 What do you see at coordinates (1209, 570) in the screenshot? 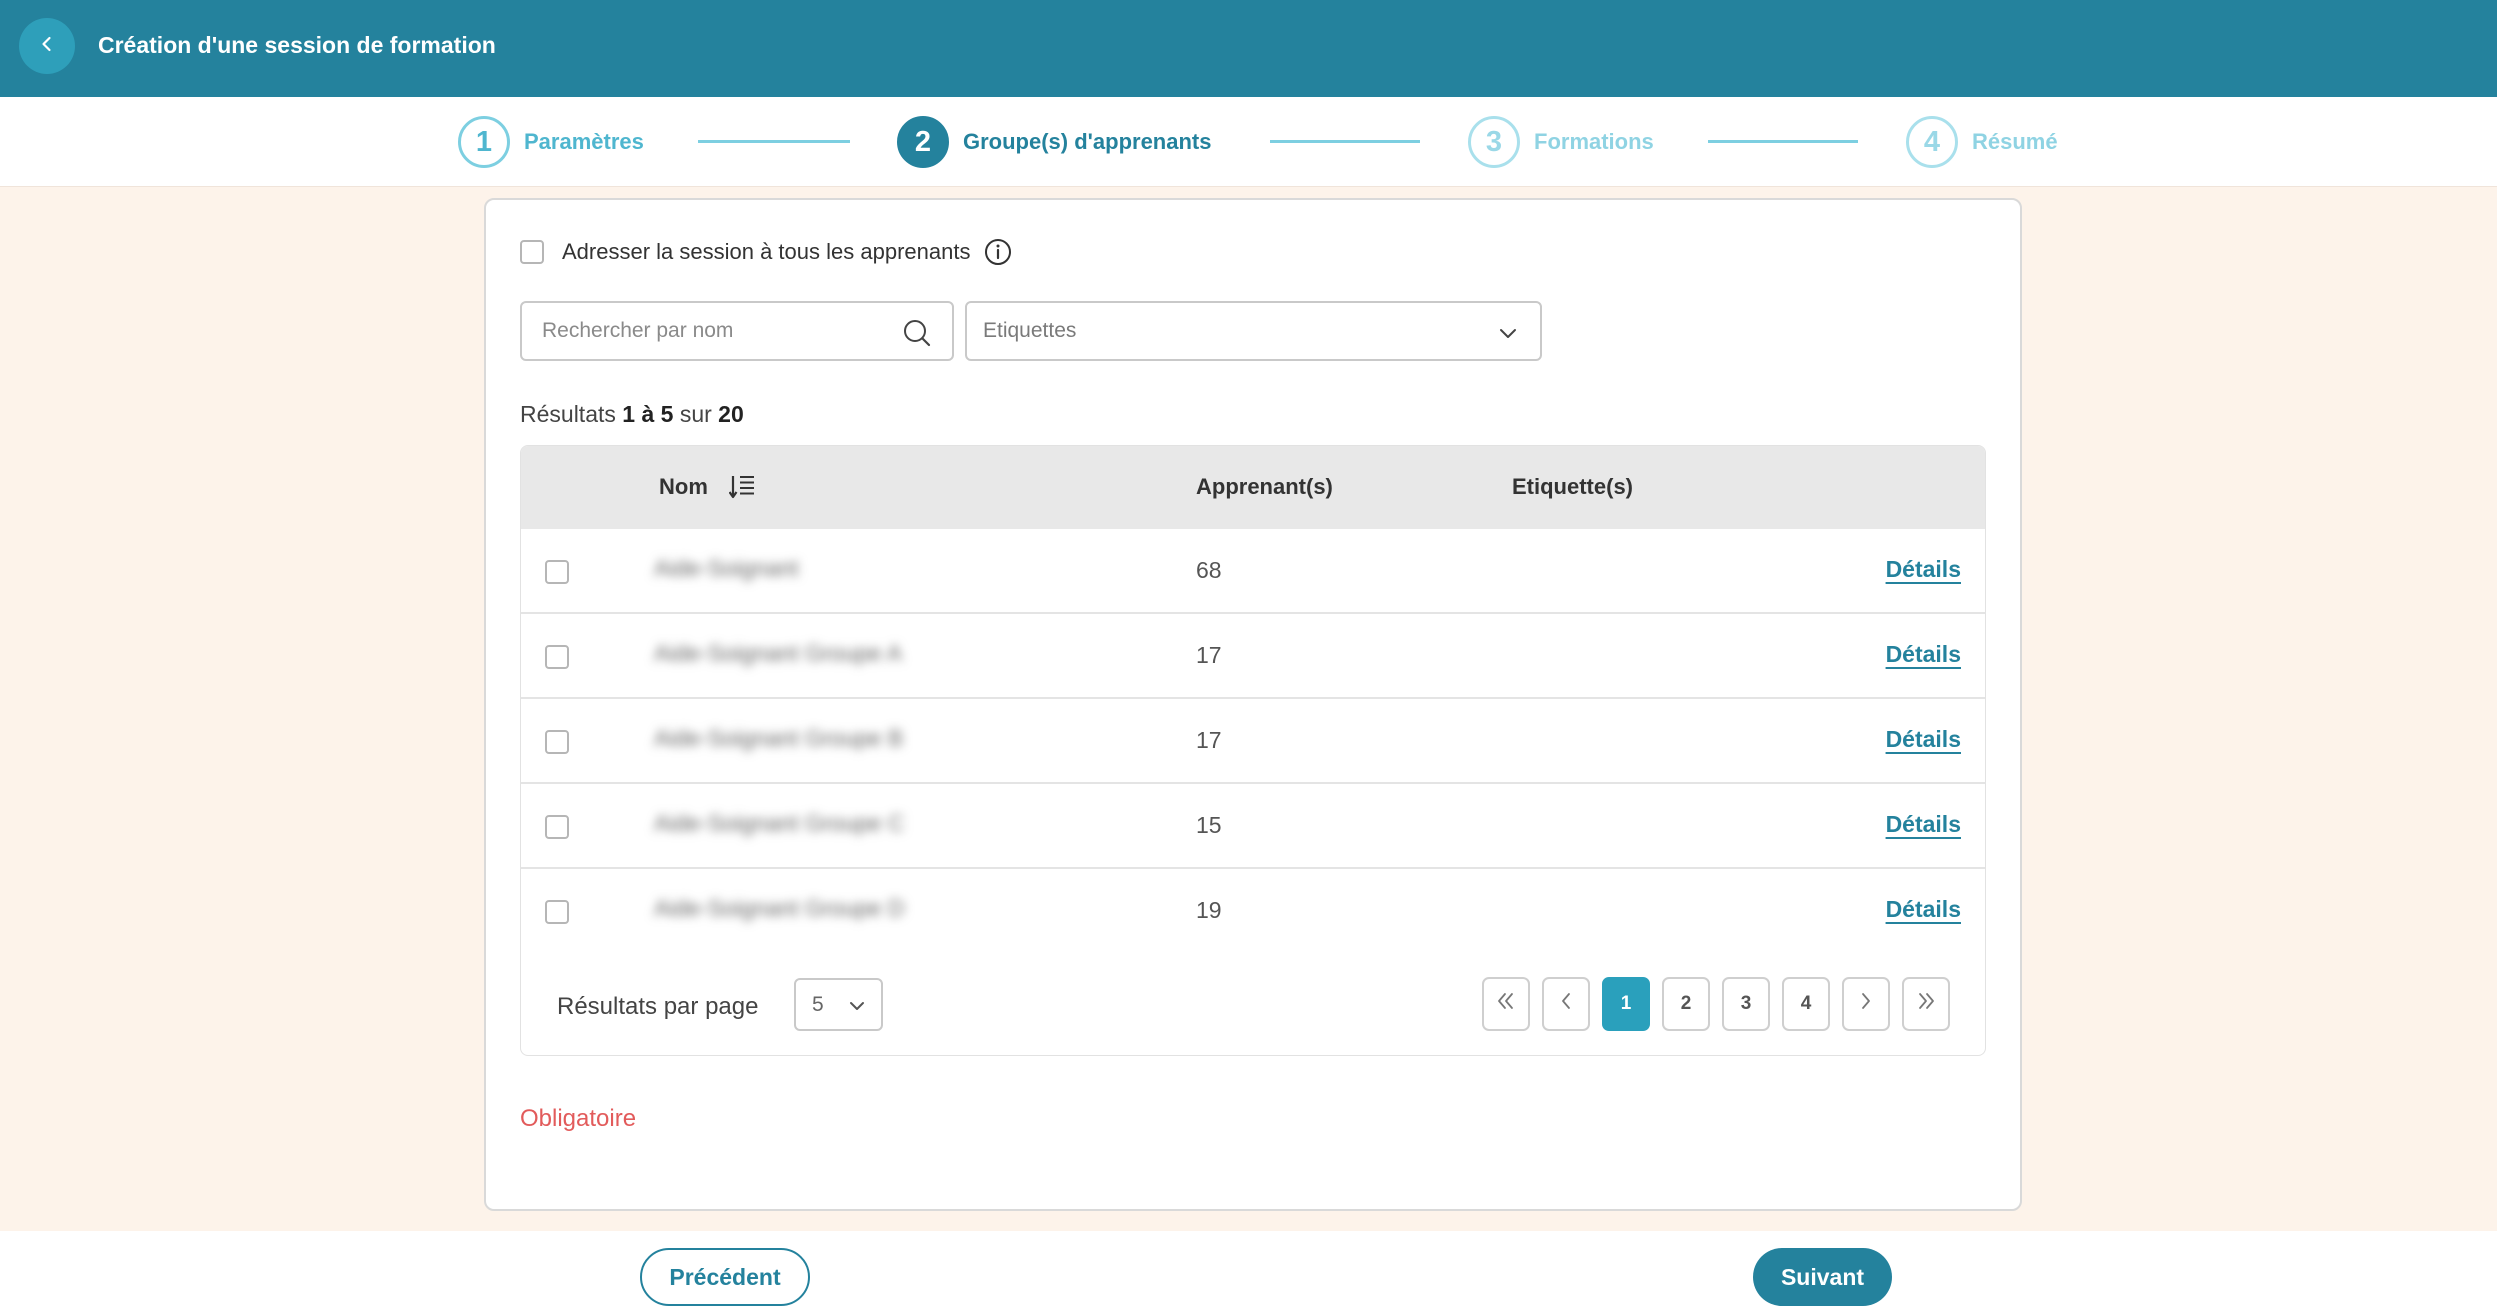
I see `learner-count: 68` at bounding box center [1209, 570].